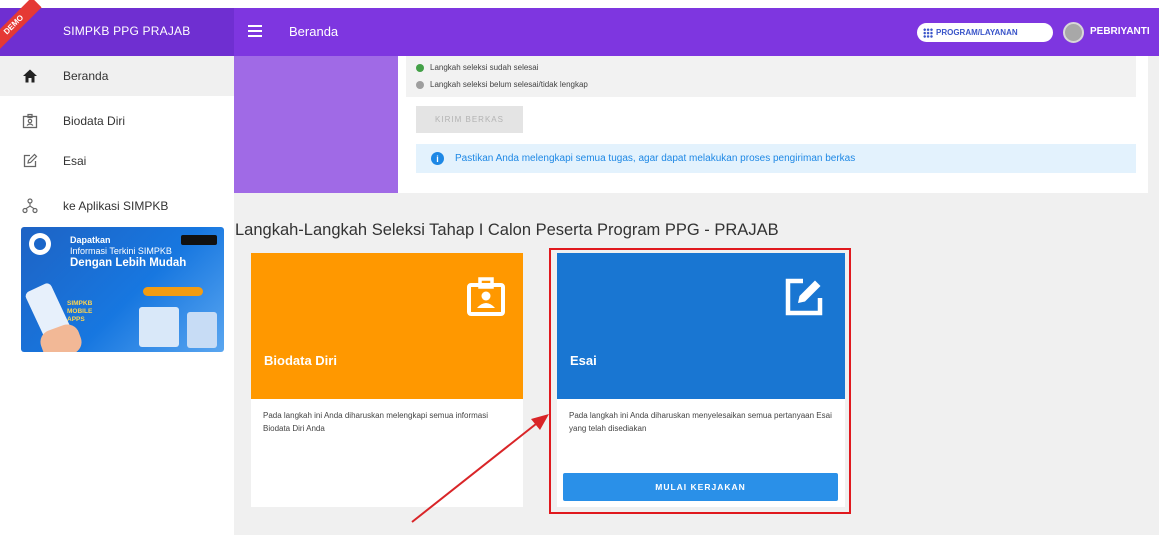 The image size is (1159, 544). I want to click on network-icon, so click(30, 206).